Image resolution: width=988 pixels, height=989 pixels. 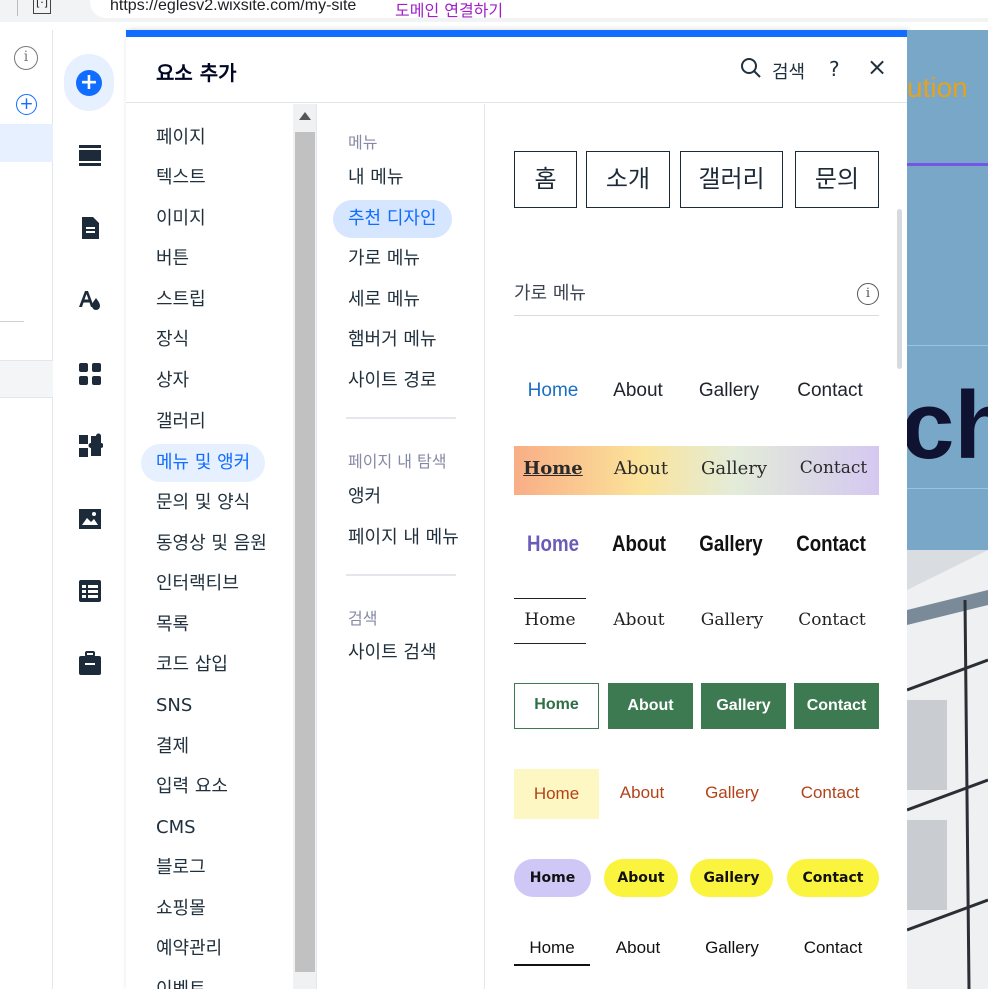 What do you see at coordinates (545, 179) in the screenshot?
I see `menu-item: 홈` at bounding box center [545, 179].